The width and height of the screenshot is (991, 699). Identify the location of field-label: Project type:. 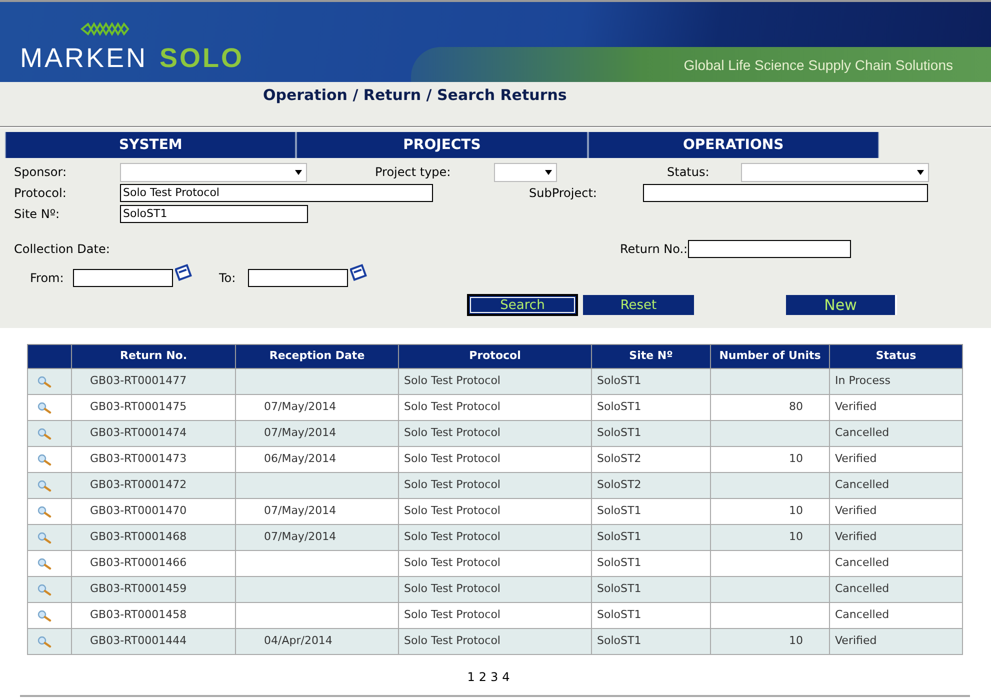
(413, 172).